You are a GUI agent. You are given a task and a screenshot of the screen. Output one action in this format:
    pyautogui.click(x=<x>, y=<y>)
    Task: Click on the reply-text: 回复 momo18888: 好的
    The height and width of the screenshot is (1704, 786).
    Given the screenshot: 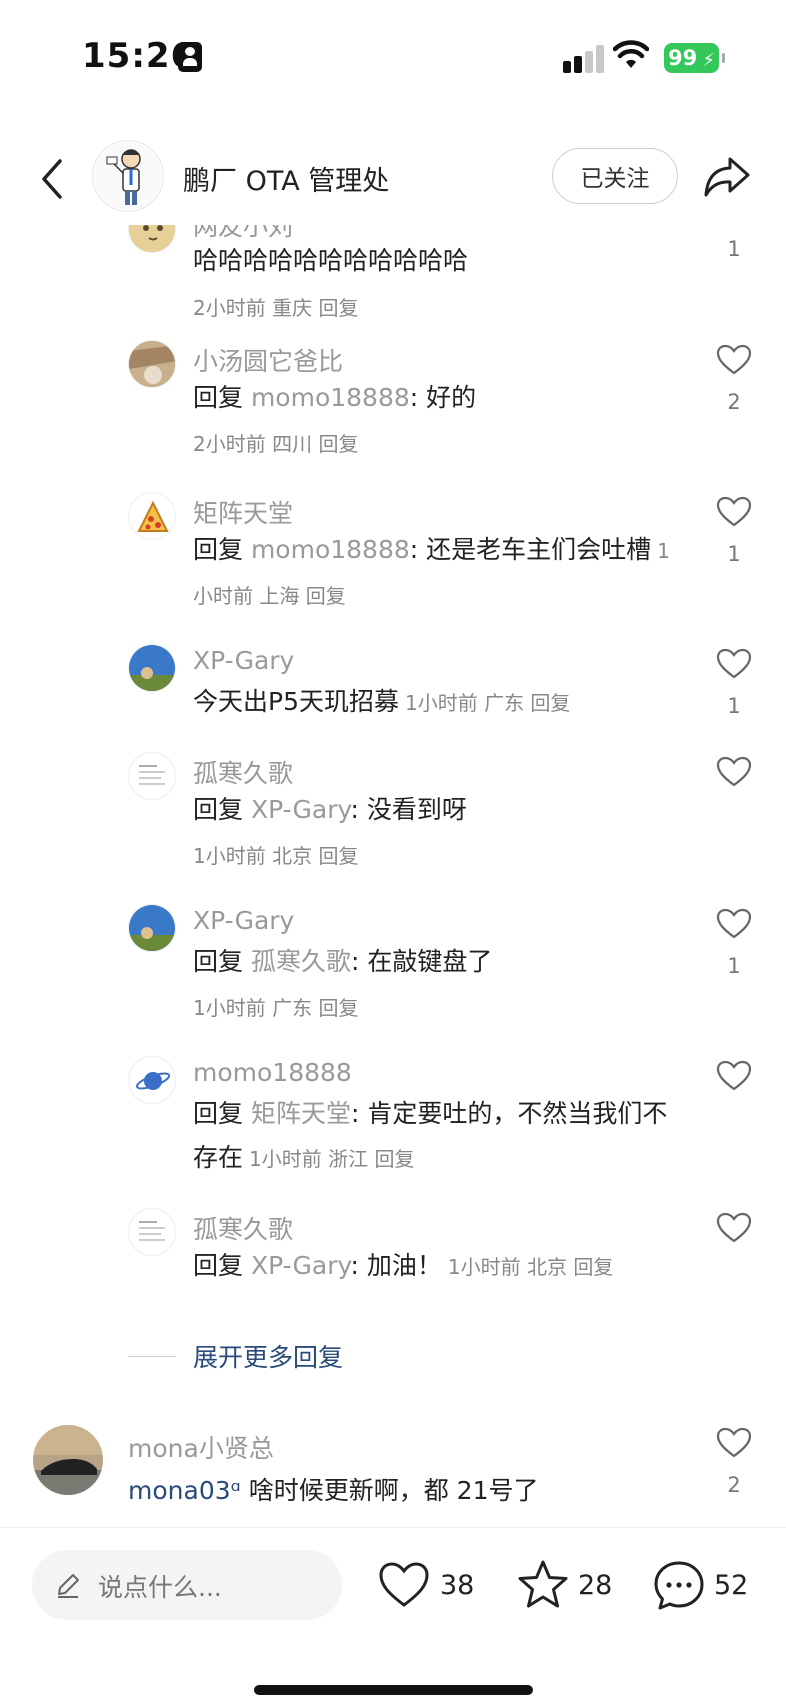 What is the action you would take?
    pyautogui.click(x=433, y=398)
    